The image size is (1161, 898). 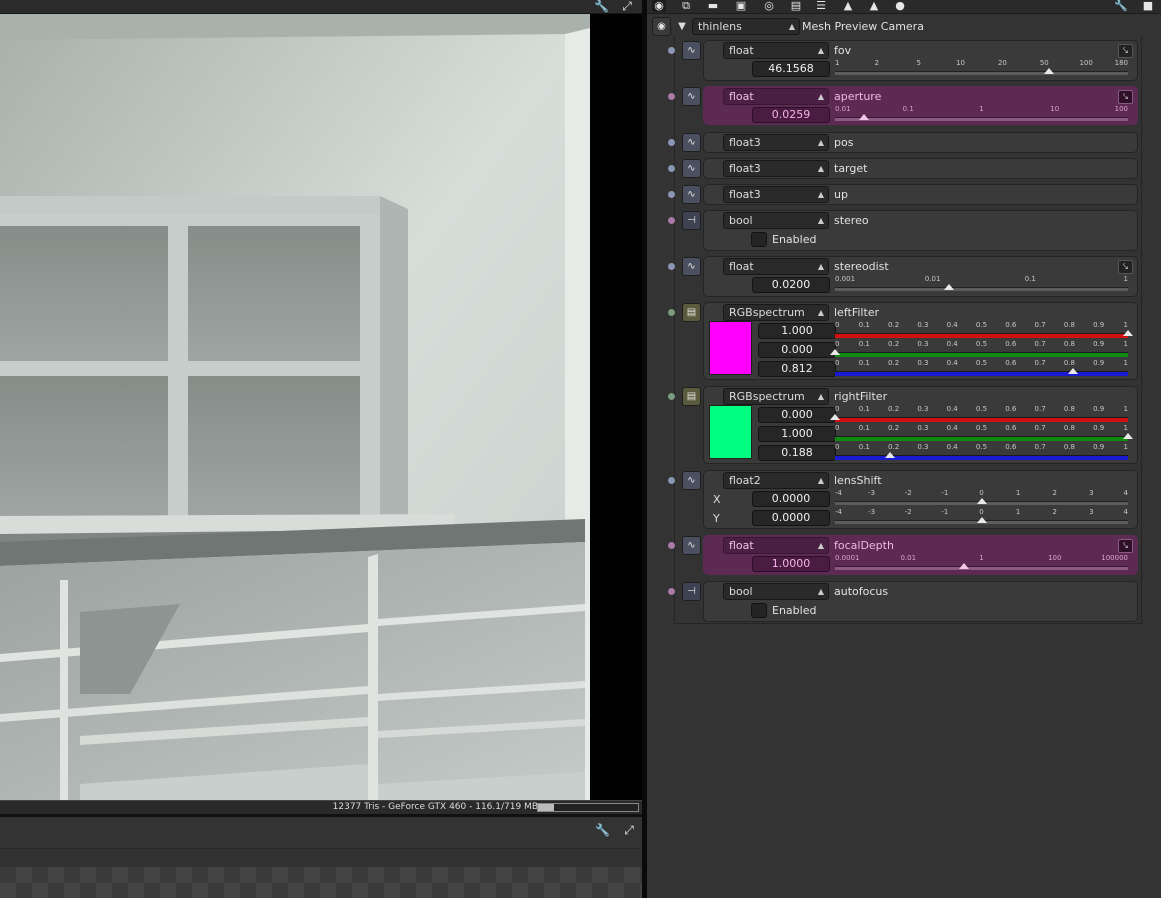 I want to click on green-value-field: 1.000, so click(x=797, y=434).